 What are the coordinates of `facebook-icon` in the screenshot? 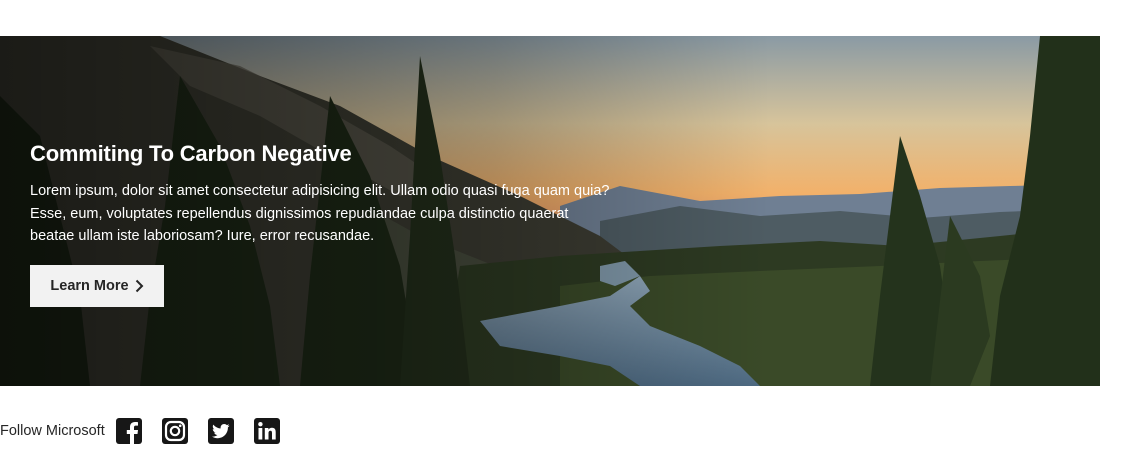 It's located at (128, 431).